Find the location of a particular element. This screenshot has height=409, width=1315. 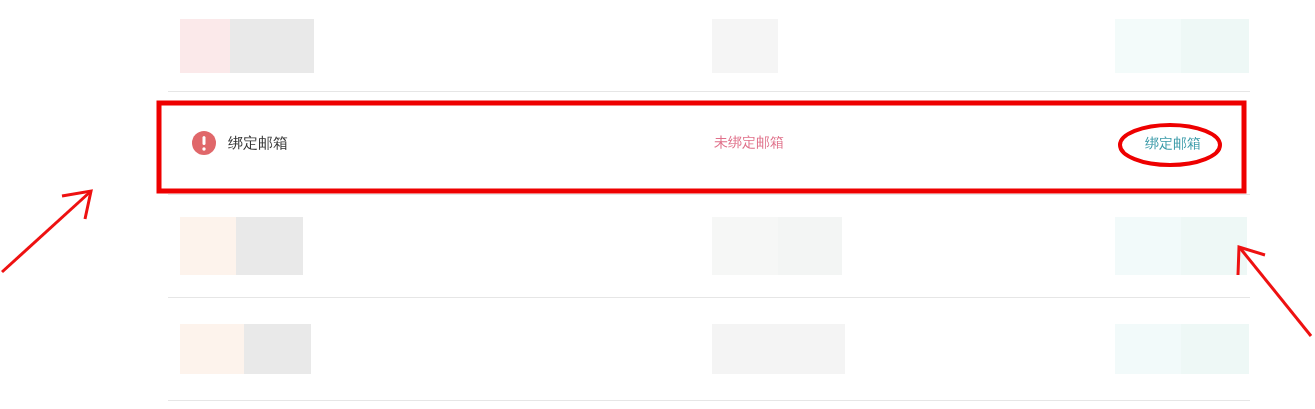

bind-email-link: 绑定邮箱 is located at coordinates (1173, 143).